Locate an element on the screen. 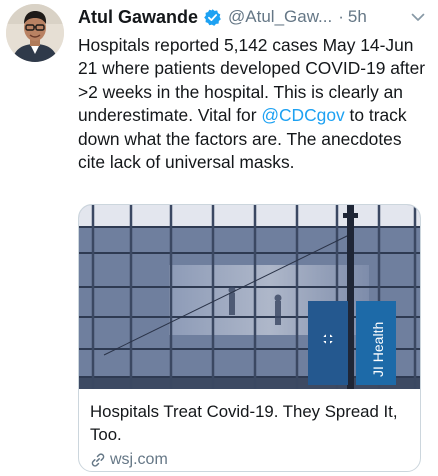  tweet-timestamp: 5h is located at coordinates (357, 17).